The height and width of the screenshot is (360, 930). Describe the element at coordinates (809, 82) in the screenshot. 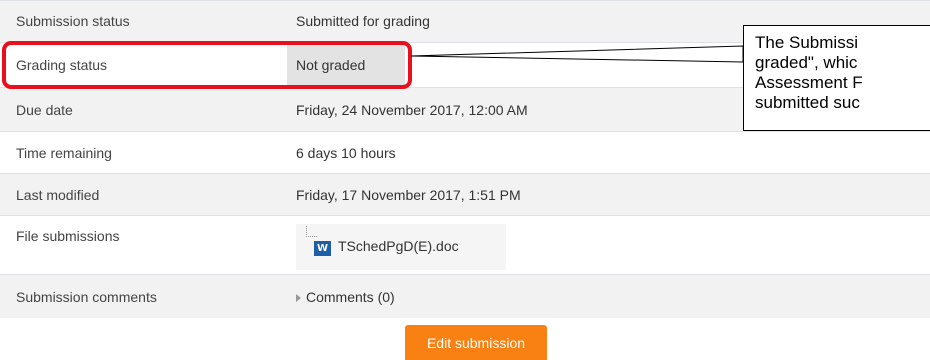

I see `callout-line: Assessment F` at that location.